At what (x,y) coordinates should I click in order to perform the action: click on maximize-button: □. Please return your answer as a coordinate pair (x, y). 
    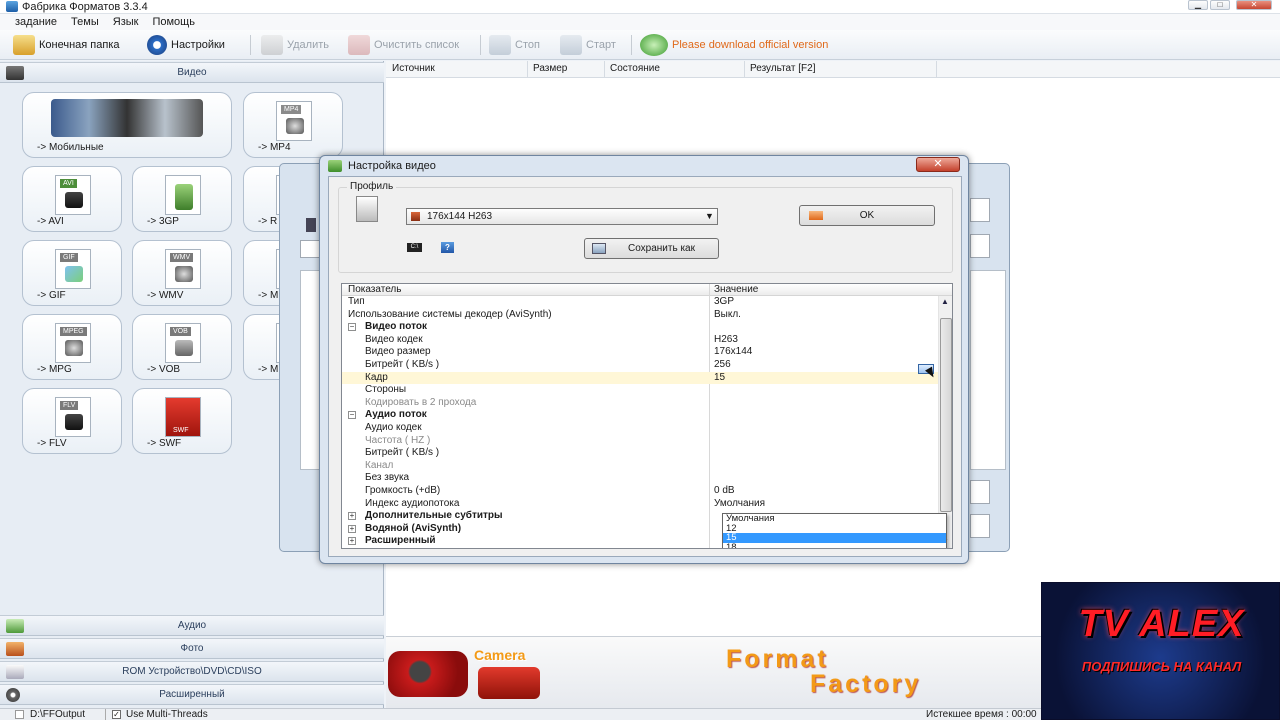
    Looking at the image, I should click on (1220, 5).